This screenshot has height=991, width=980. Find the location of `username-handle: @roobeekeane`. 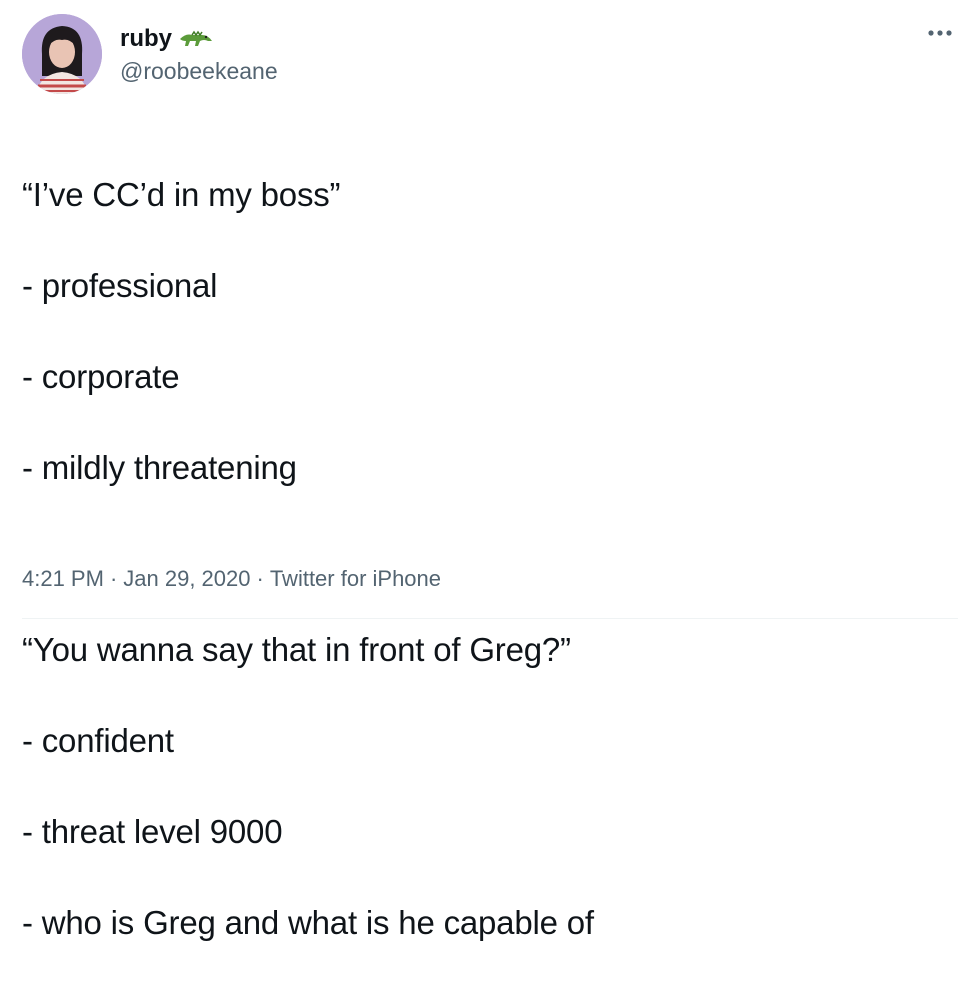

username-handle: @roobeekeane is located at coordinates (199, 71).